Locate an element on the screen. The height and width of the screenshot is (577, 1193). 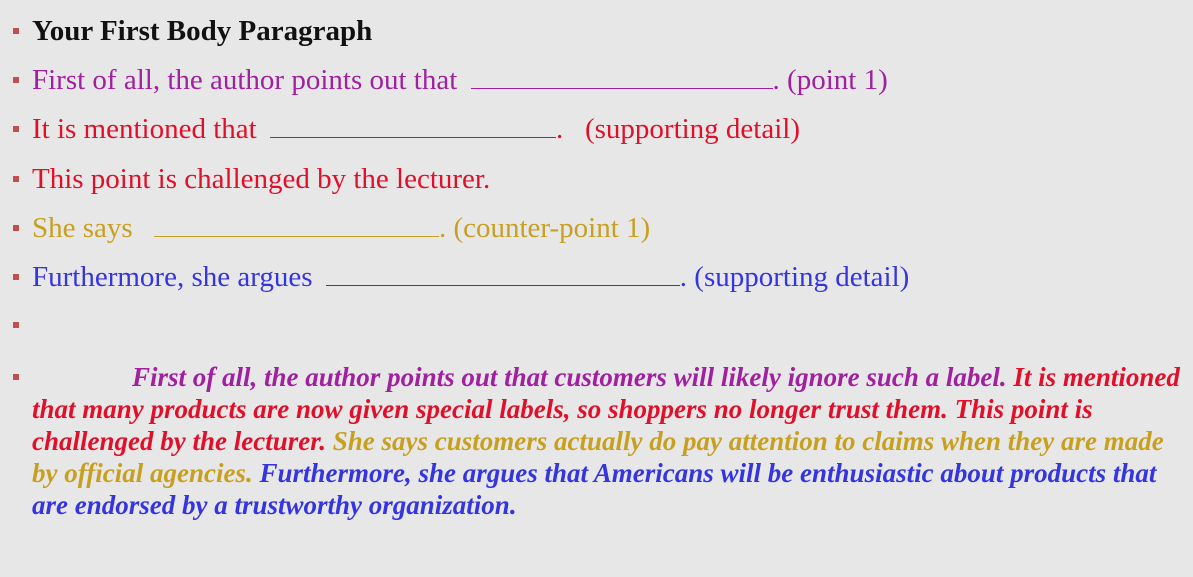
line-annotation: . (point 1) is located at coordinates (830, 80).